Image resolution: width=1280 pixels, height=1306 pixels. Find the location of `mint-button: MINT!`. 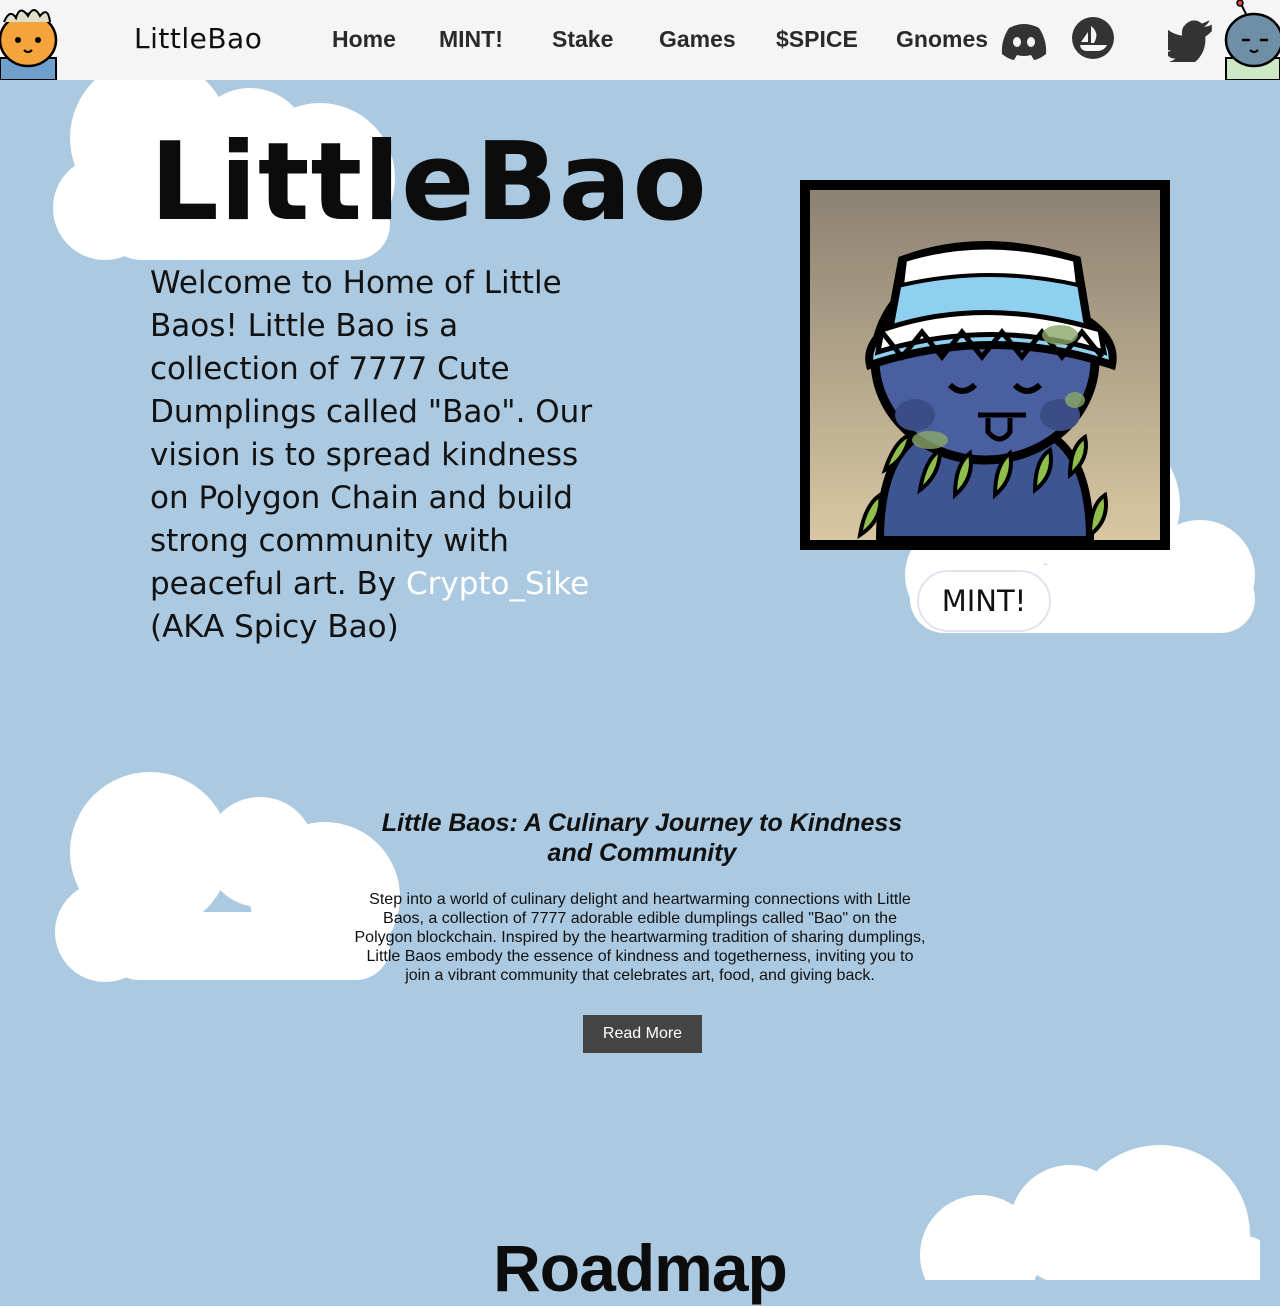

mint-button: MINT! is located at coordinates (984, 601).